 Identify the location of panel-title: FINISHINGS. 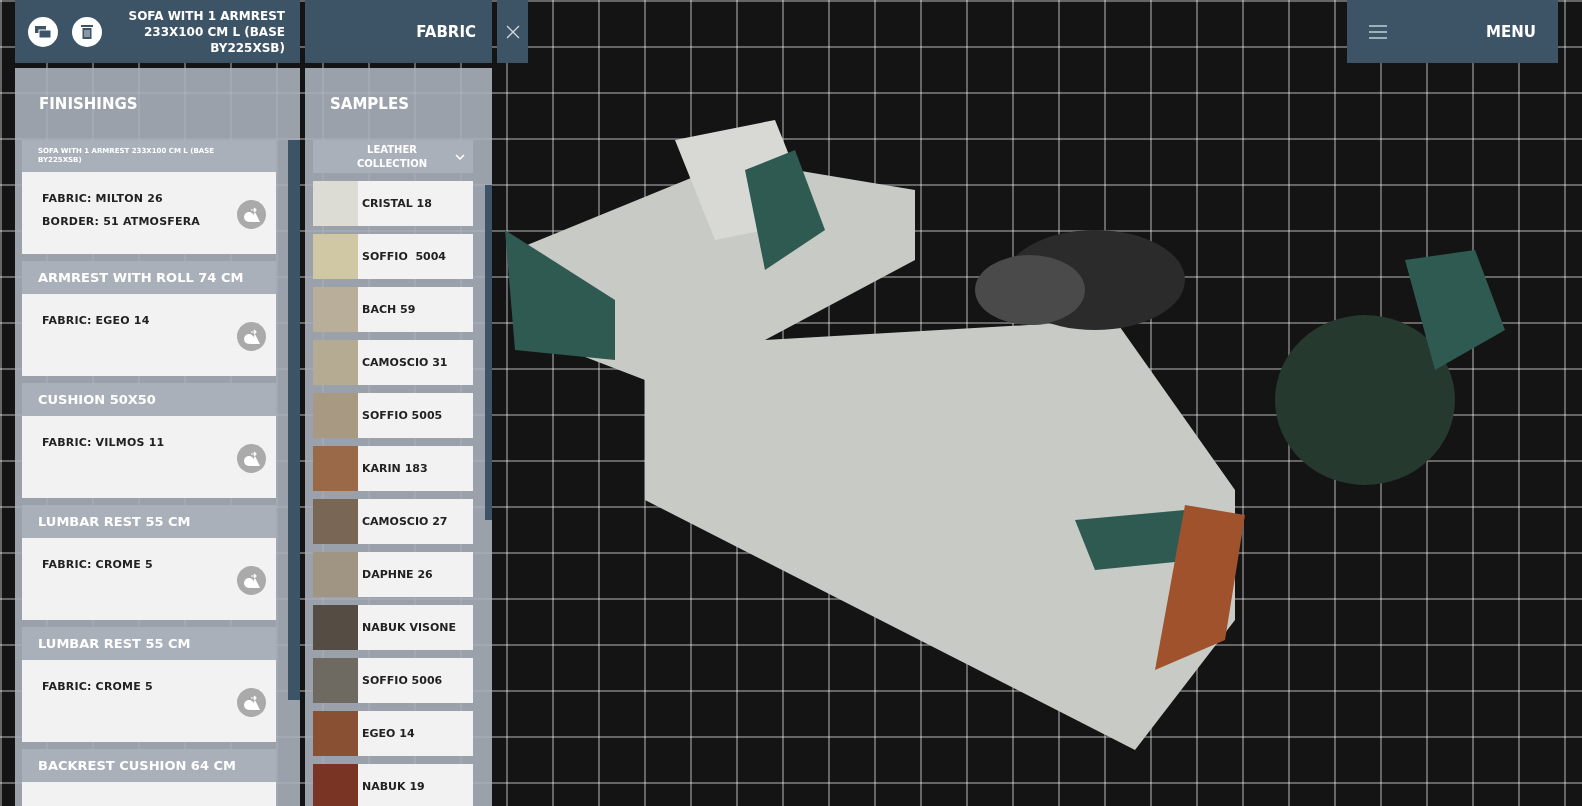
(88, 104).